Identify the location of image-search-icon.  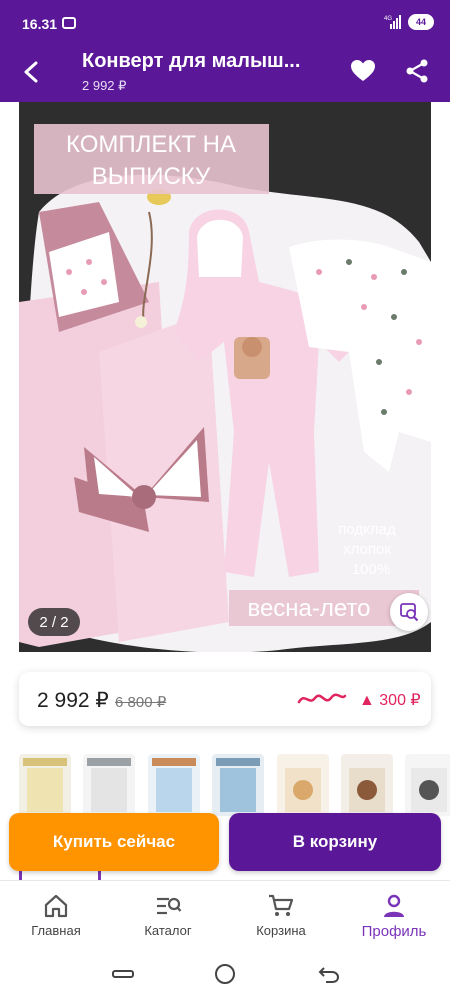
(409, 612).